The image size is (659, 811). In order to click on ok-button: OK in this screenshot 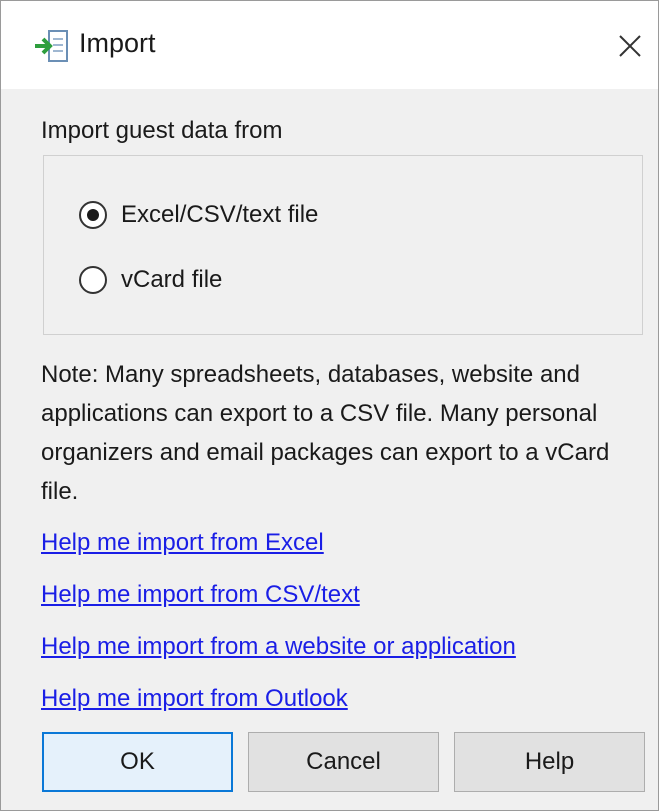, I will do `click(137, 762)`.